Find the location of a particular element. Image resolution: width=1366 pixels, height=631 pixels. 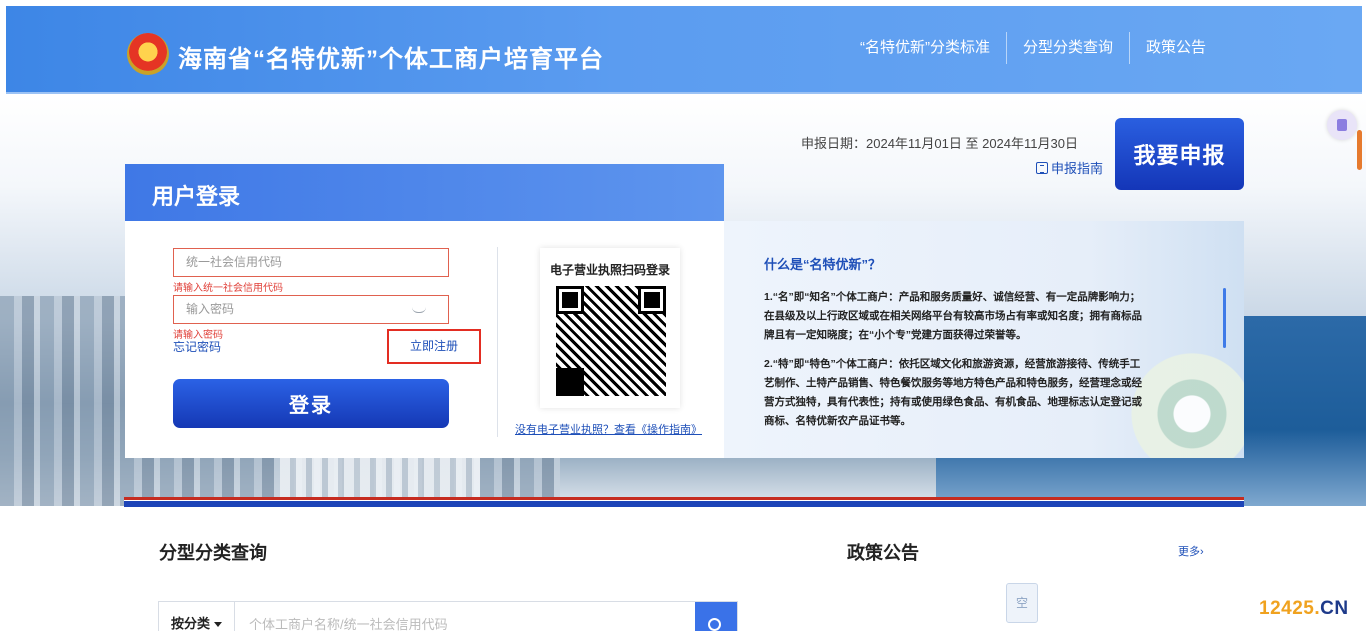

operation-guide-link: 没有电子营业执照？查看《操作指南》 is located at coordinates (608, 429).